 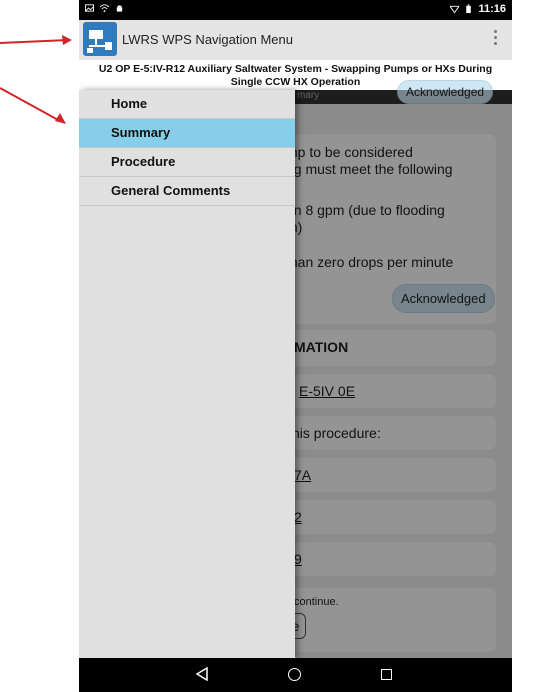 I want to click on image-icon, so click(x=89, y=8).